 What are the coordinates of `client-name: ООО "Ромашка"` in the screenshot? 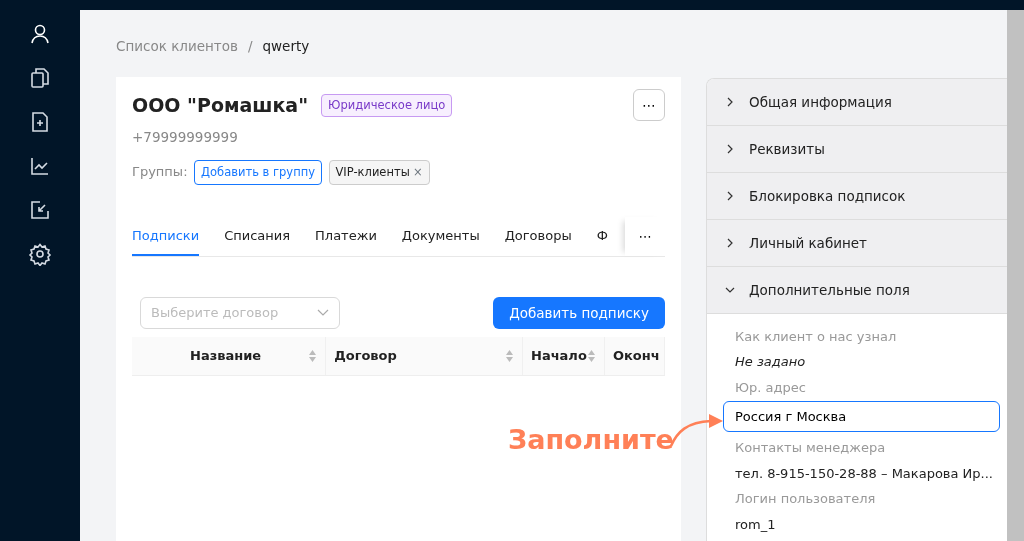 It's located at (220, 105).